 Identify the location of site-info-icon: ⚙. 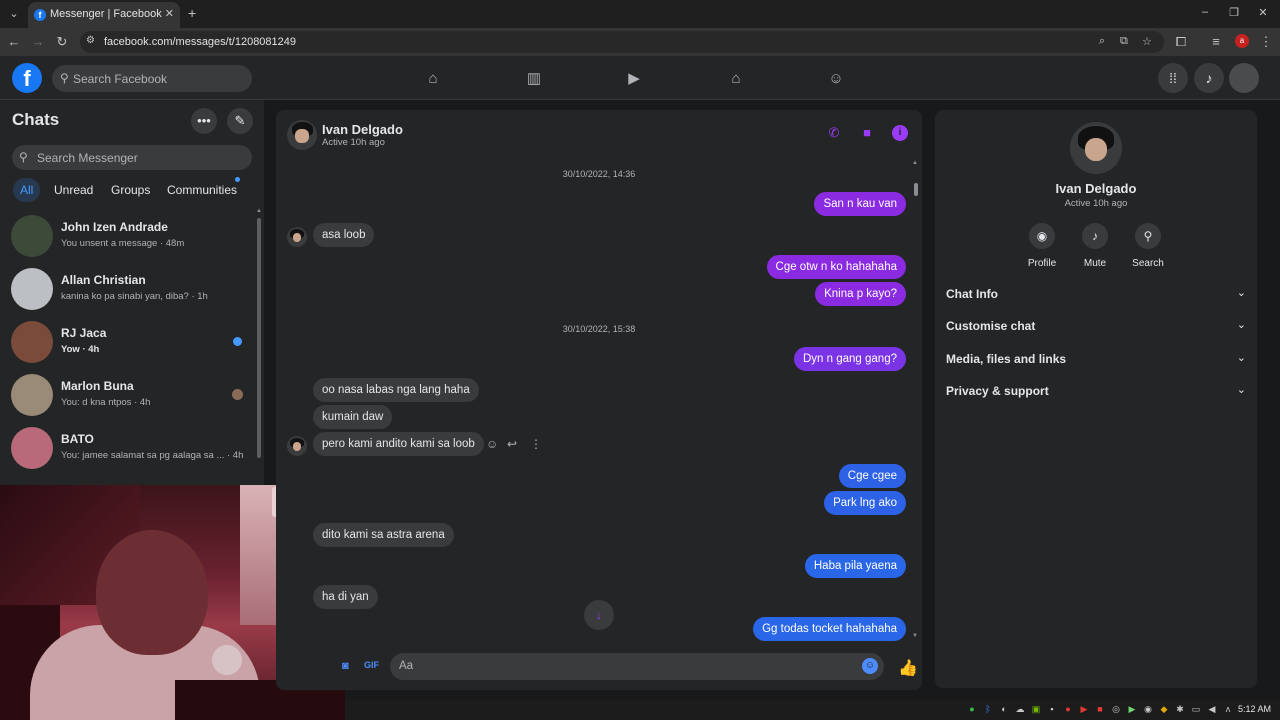
(90, 40).